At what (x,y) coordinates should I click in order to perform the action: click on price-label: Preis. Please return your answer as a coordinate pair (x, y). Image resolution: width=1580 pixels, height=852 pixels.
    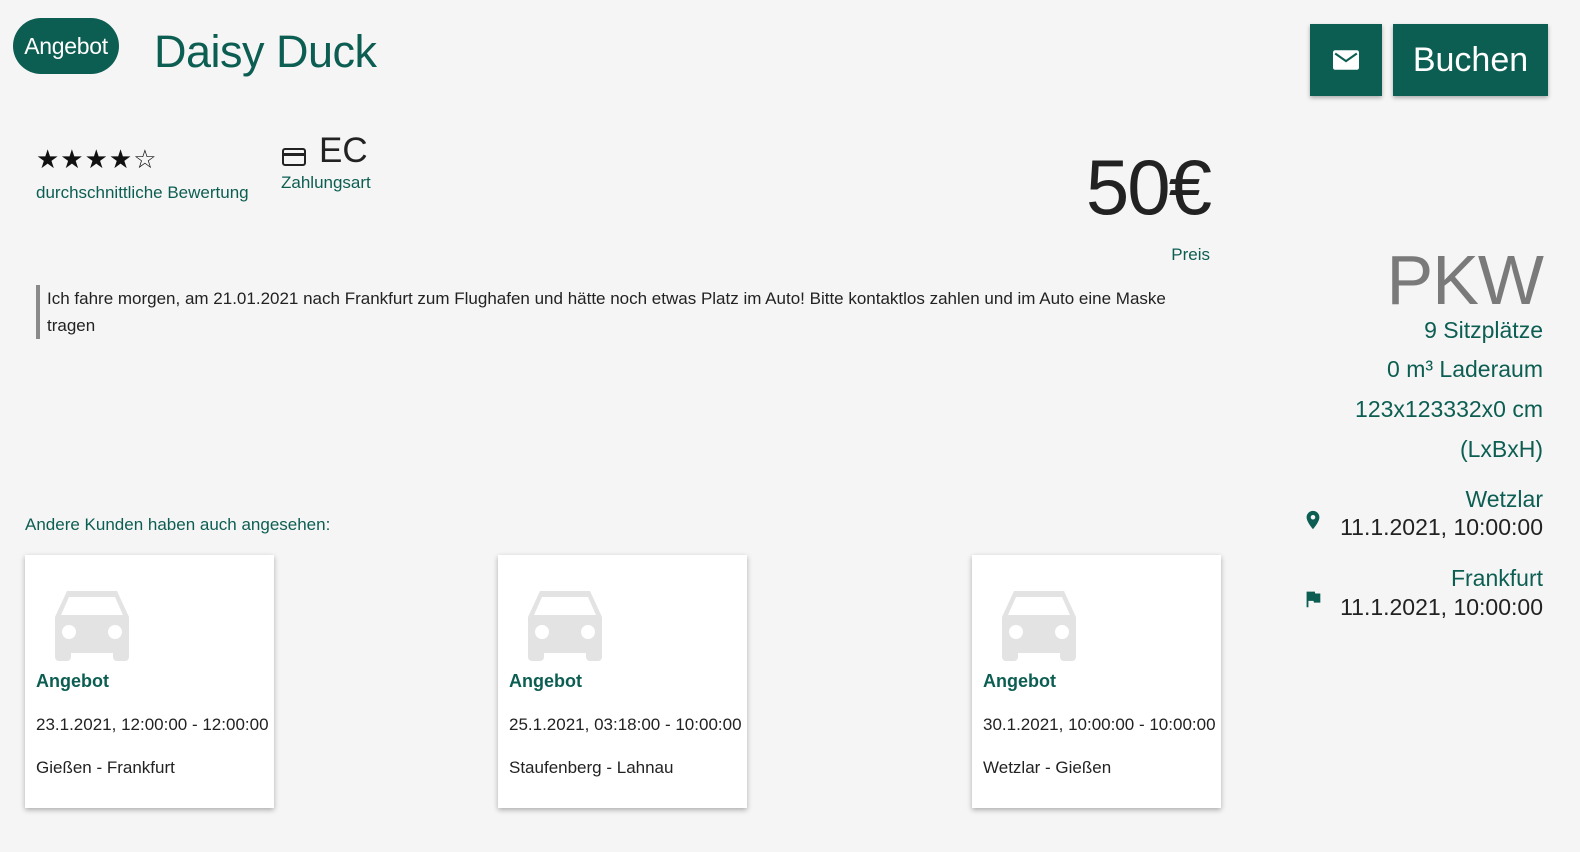
    Looking at the image, I should click on (1190, 254).